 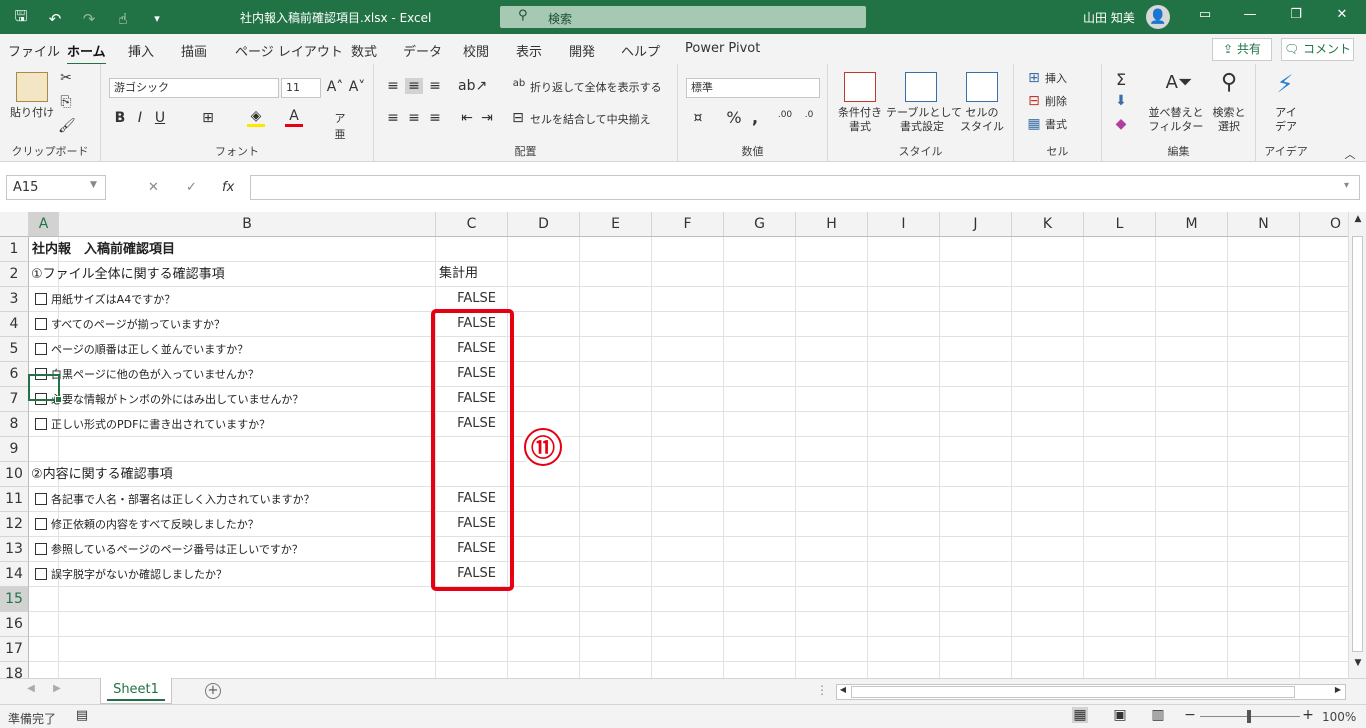 I want to click on orientation-icon: ab↗, so click(x=472, y=86).